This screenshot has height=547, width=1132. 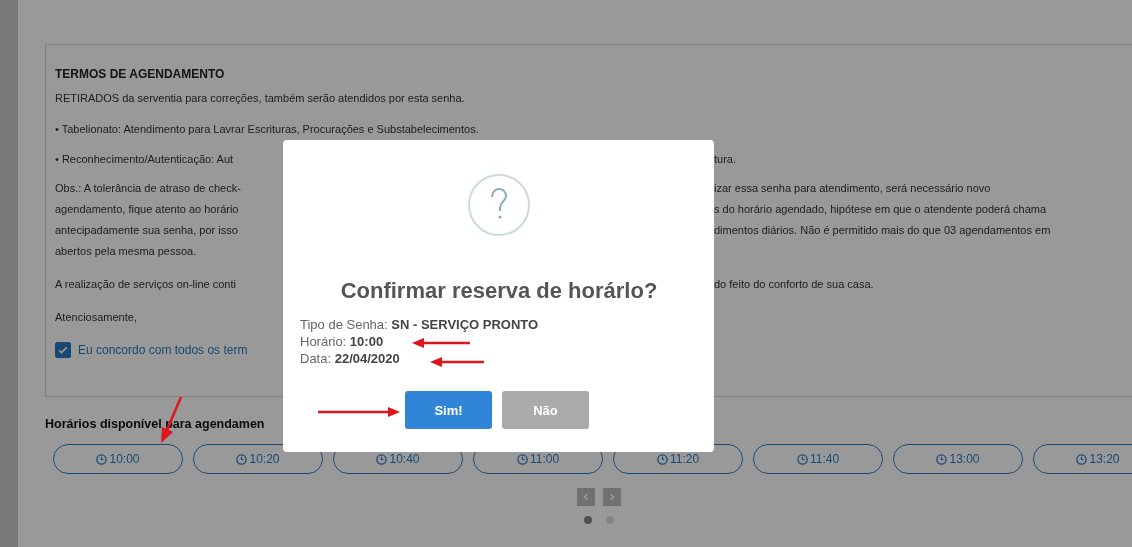 What do you see at coordinates (794, 284) in the screenshot?
I see `terms-text: do feito do conforto de sua casa.` at bounding box center [794, 284].